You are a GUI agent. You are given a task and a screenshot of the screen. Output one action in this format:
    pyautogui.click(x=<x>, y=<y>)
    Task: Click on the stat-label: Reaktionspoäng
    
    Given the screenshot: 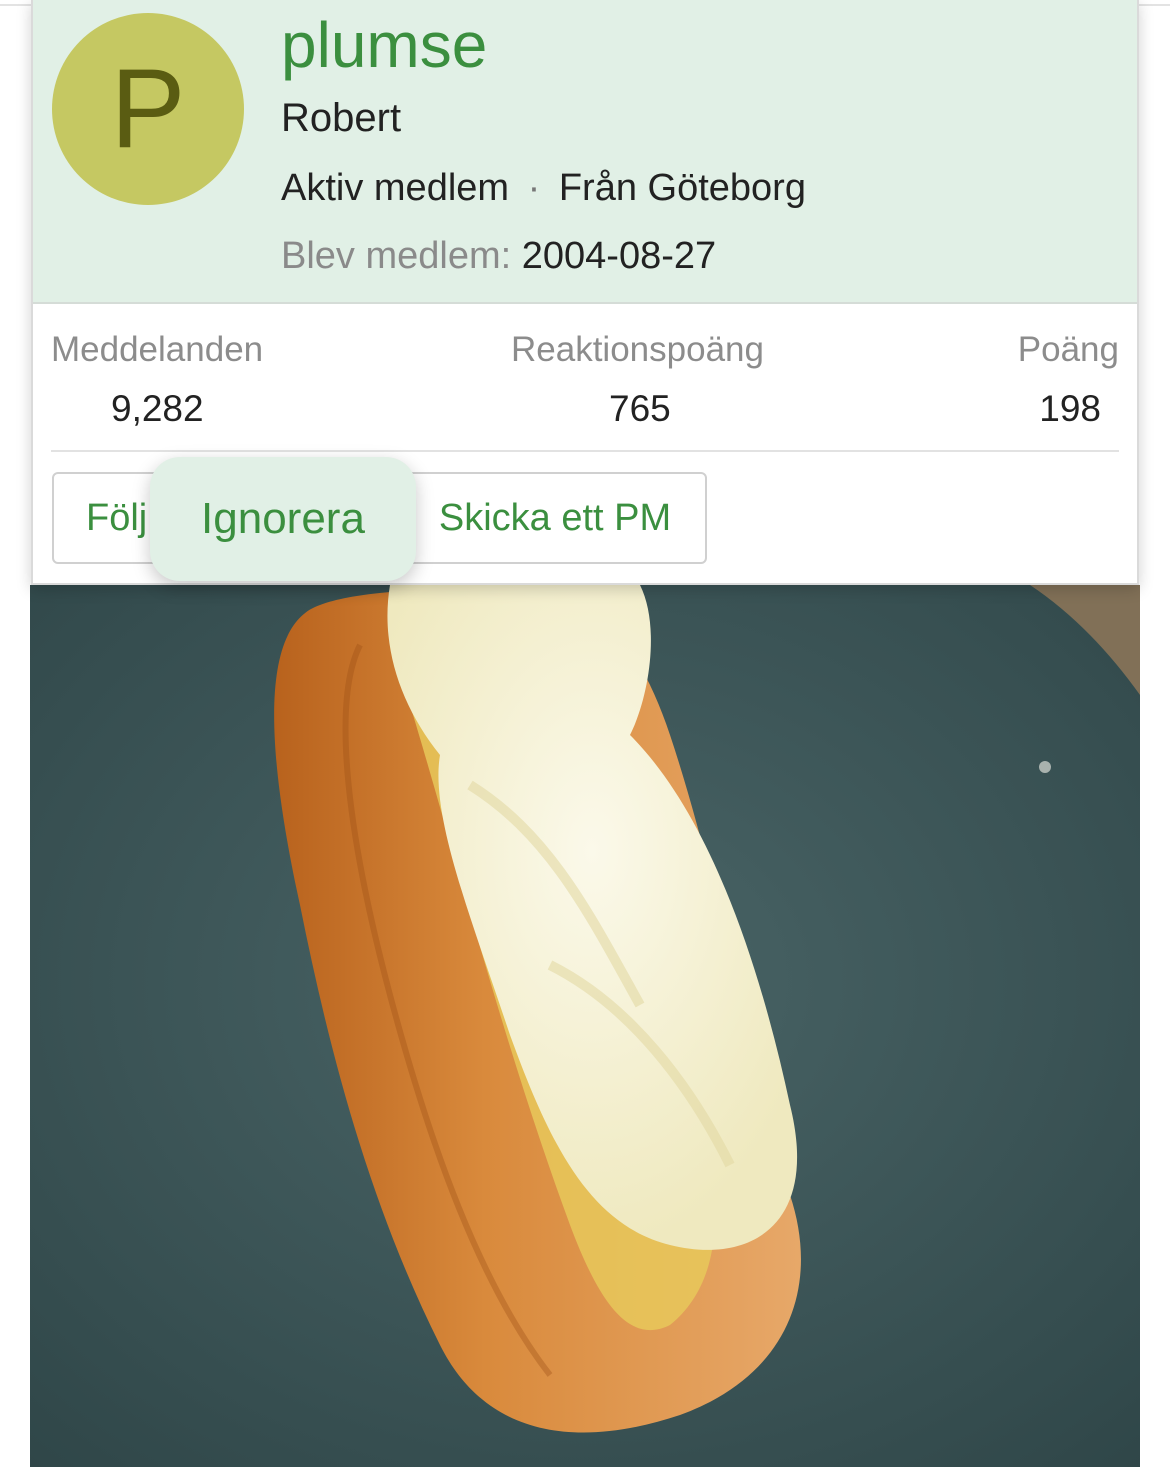 What is the action you would take?
    pyautogui.click(x=637, y=349)
    